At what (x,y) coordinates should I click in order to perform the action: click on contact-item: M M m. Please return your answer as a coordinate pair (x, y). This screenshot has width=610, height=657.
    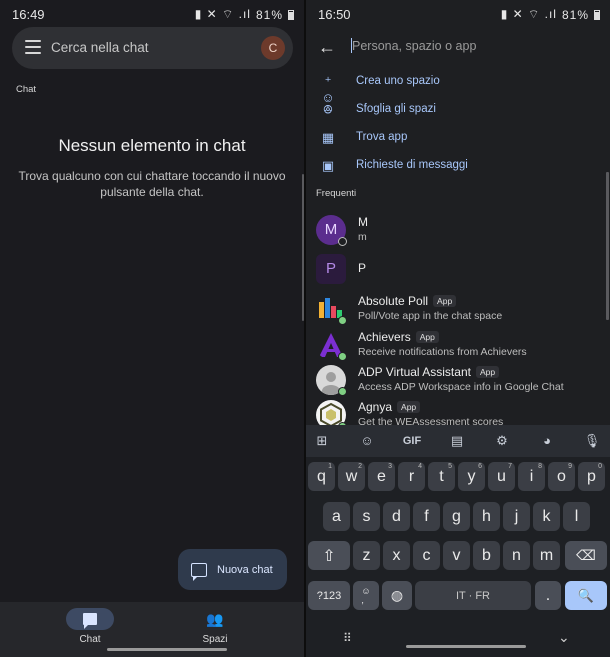
    Looking at the image, I should click on (456, 230).